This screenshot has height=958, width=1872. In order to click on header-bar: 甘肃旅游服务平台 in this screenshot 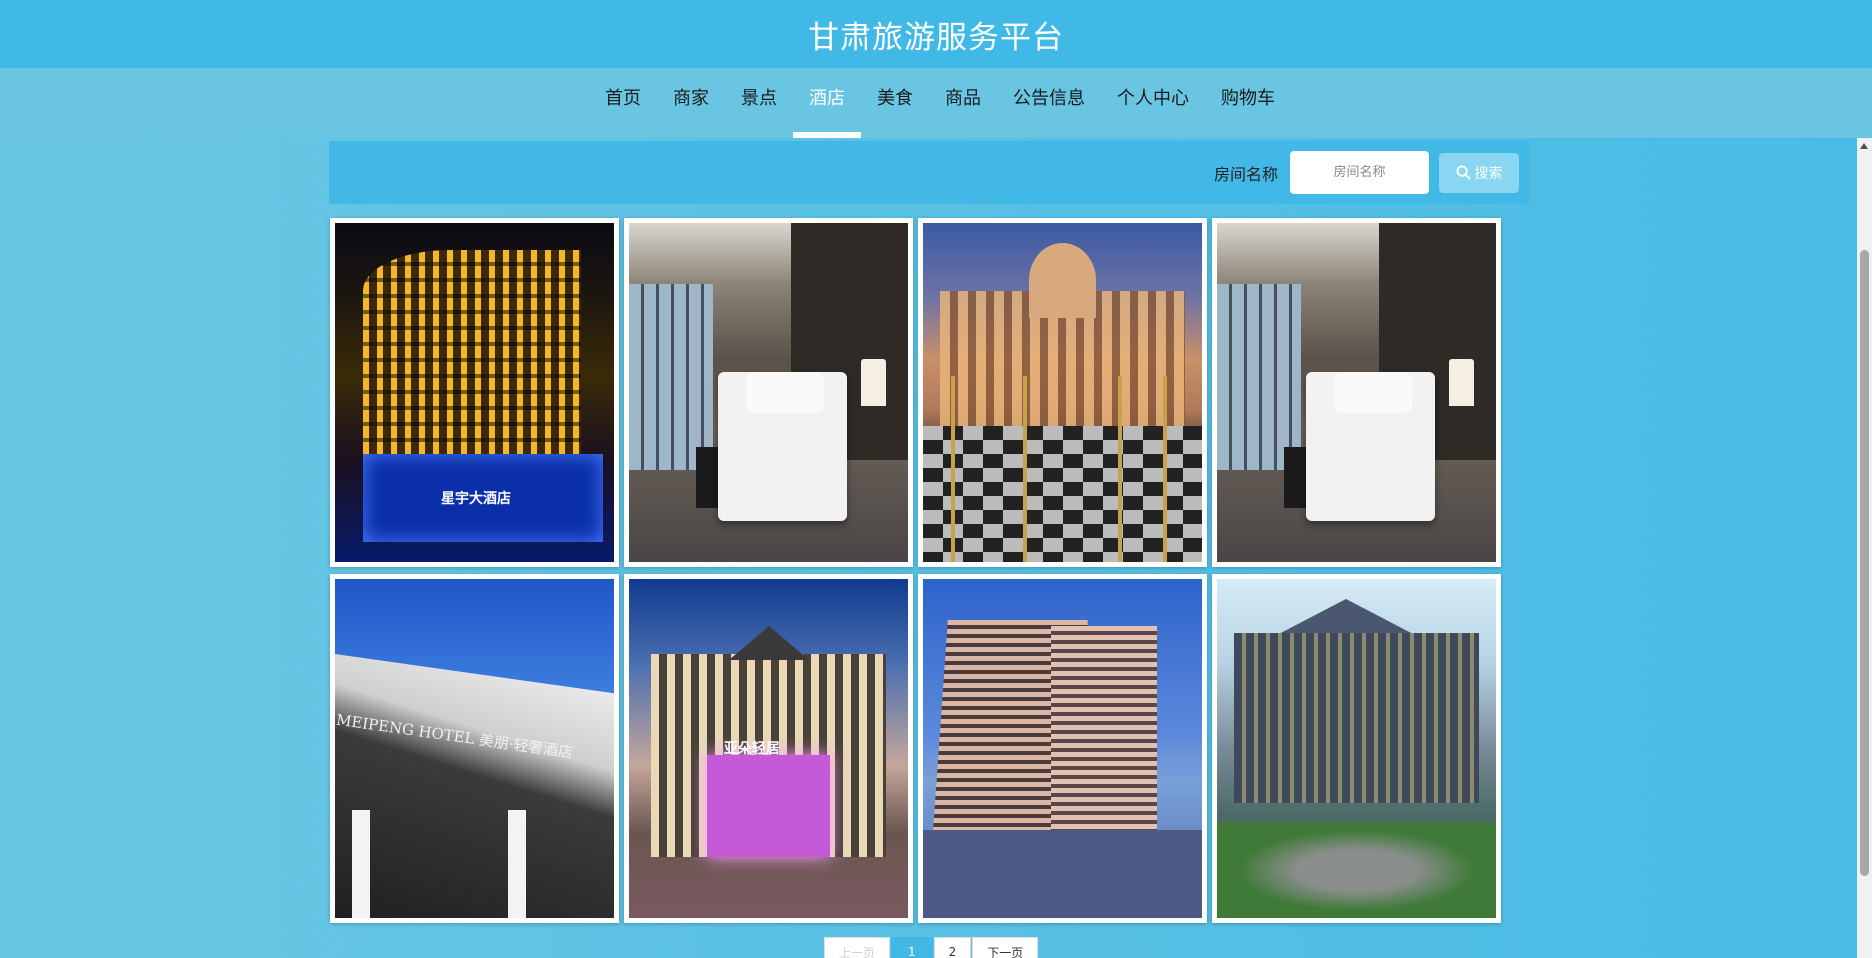, I will do `click(936, 34)`.